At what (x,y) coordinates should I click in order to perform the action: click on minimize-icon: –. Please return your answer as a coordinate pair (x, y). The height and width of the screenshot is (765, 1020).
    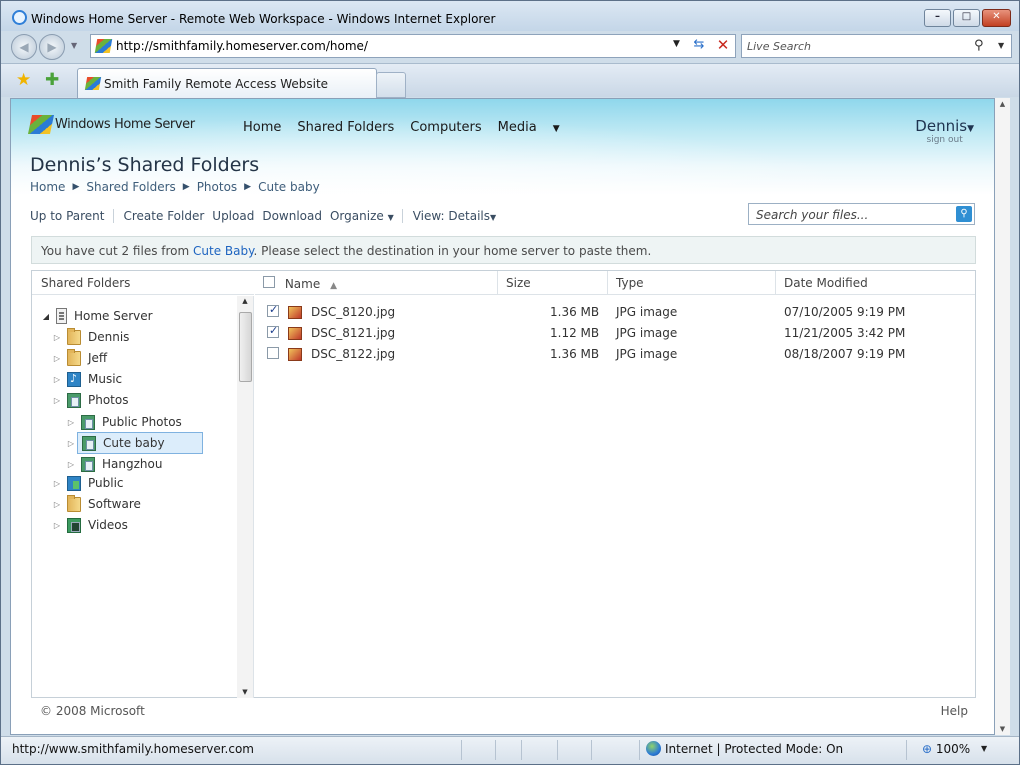
    Looking at the image, I should click on (937, 16).